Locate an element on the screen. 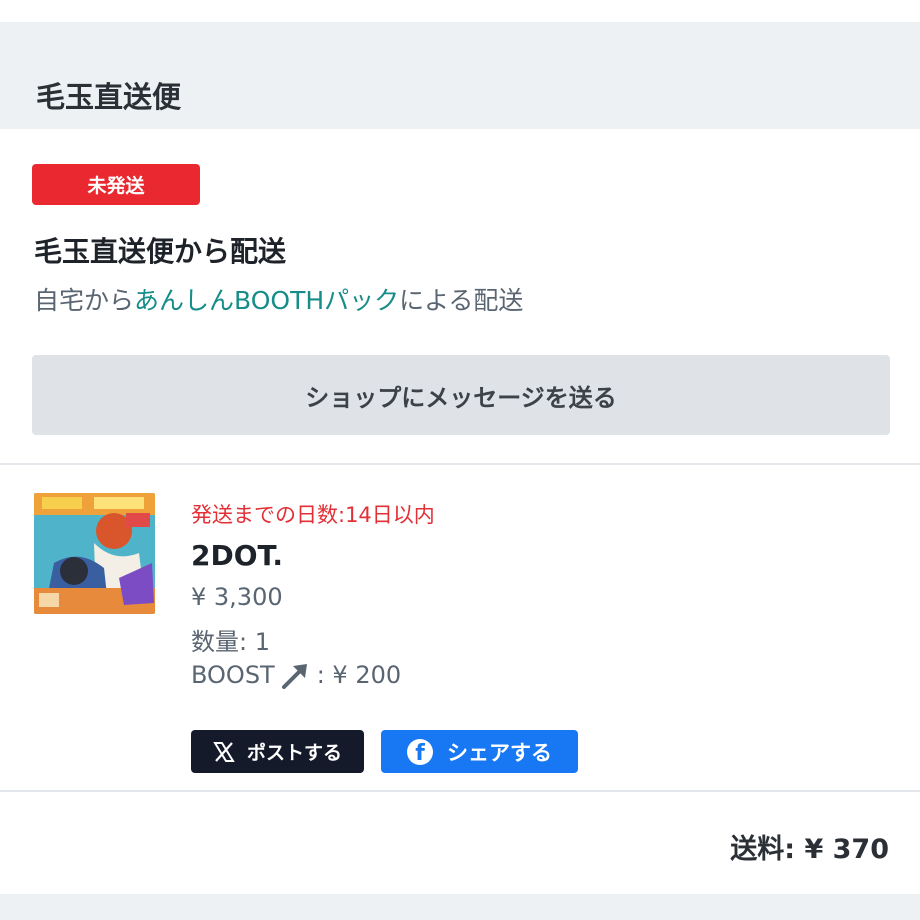 The image size is (920, 920). shipping-method-description: 自宅からあんしんBOOTHパックによる配送 is located at coordinates (278, 299).